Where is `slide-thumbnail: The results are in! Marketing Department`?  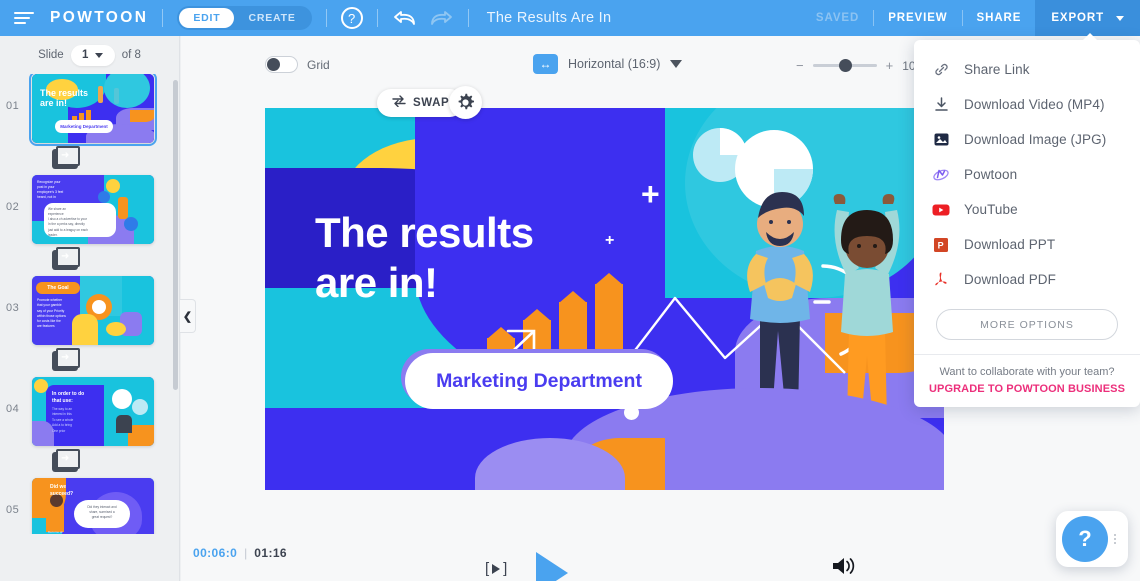 slide-thumbnail: The results are in! Marketing Department is located at coordinates (93, 110).